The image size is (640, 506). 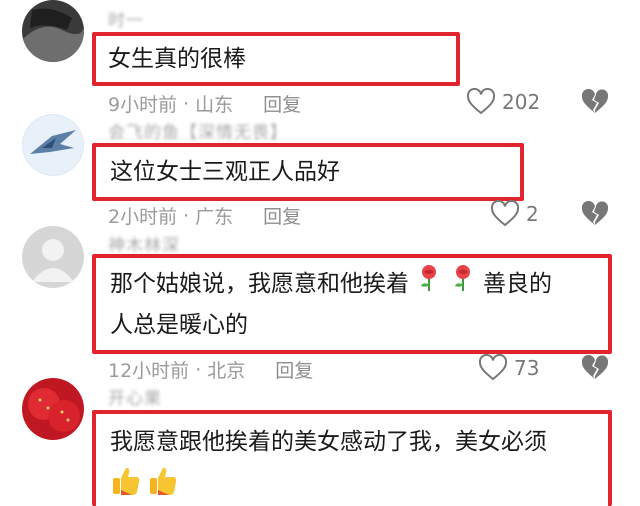 I want to click on comment-text-line1: 那个姑娘说，我愿意和他挨着, so click(x=259, y=284).